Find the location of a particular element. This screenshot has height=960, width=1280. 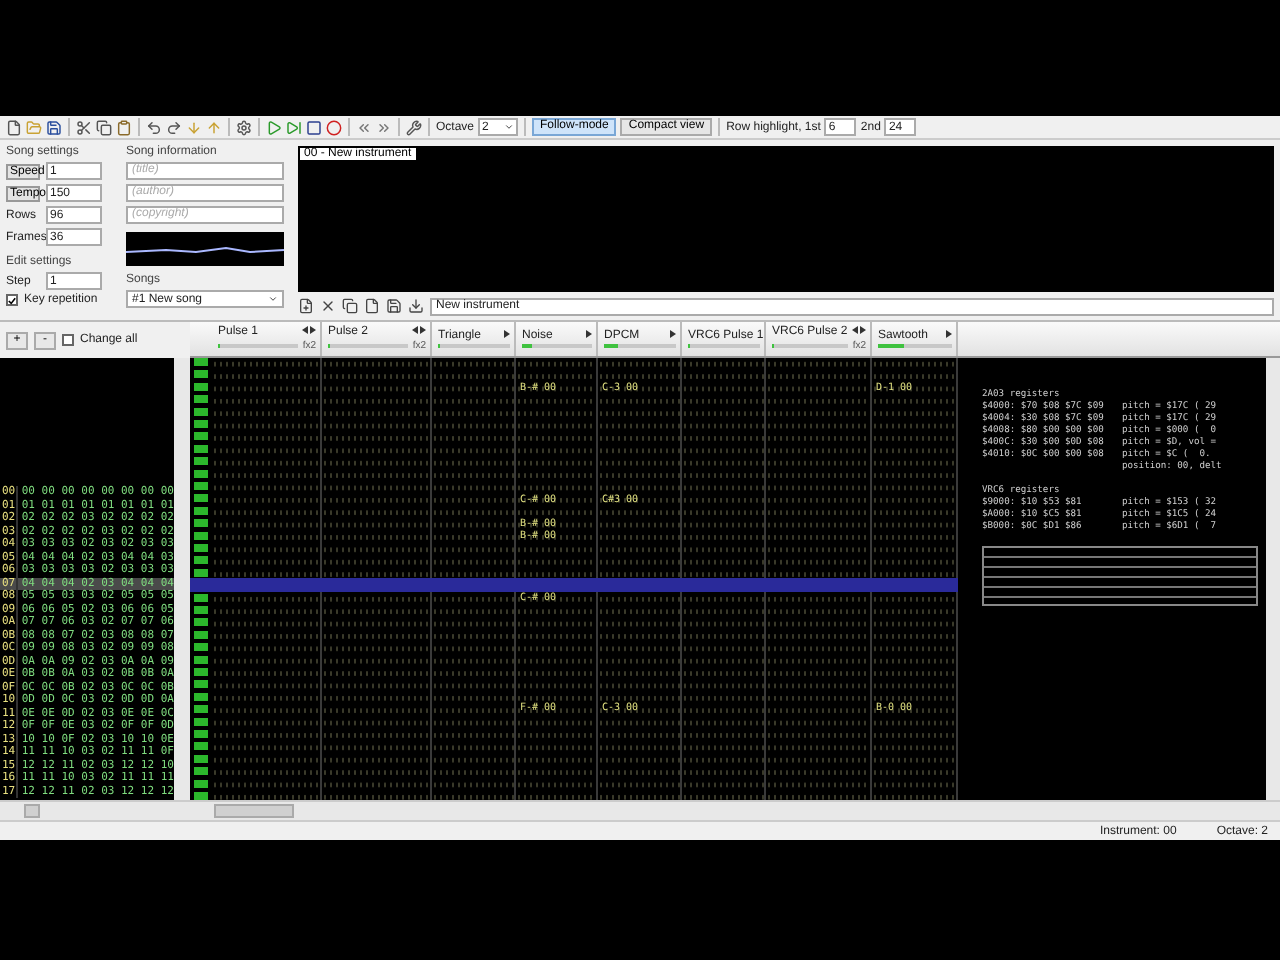

play-pattern-icon is located at coordinates (294, 127).